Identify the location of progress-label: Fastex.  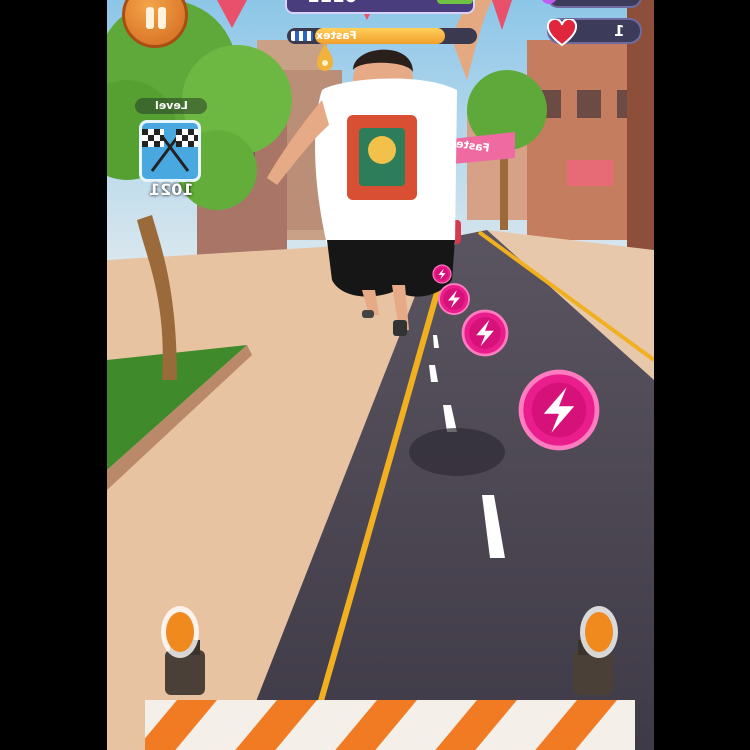
(336, 35).